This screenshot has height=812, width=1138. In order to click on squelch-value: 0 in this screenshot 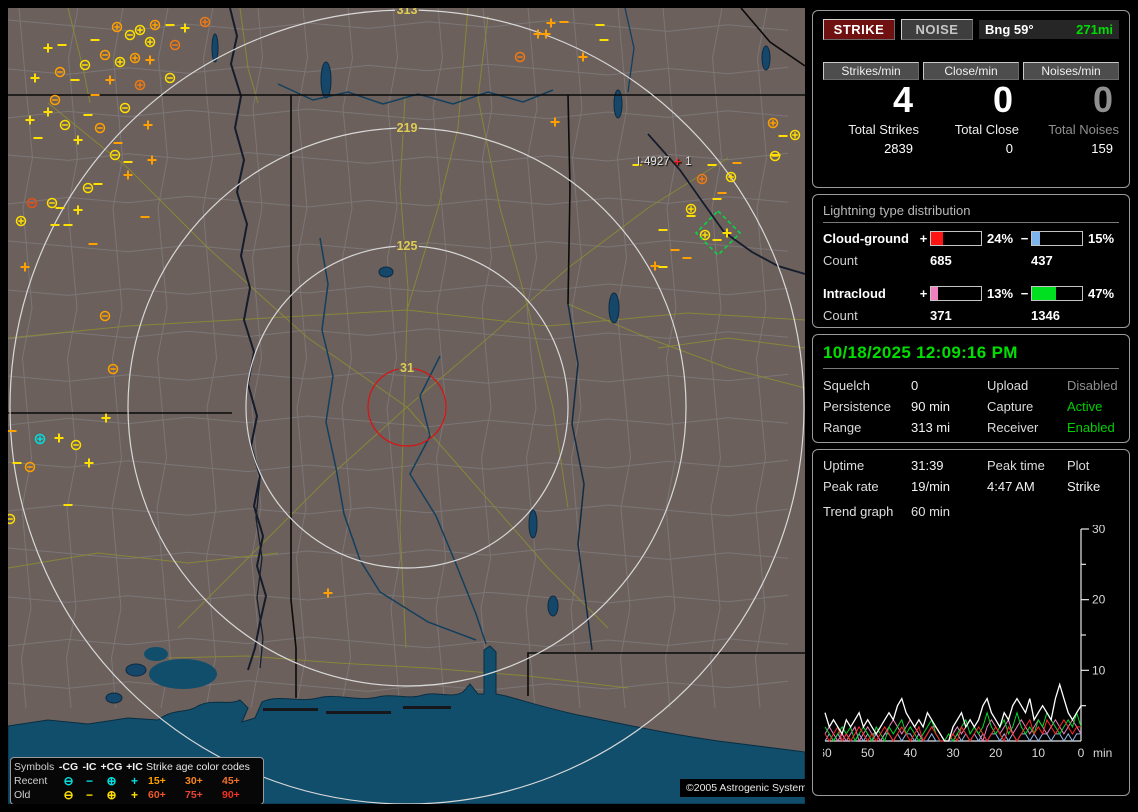, I will do `click(915, 385)`.